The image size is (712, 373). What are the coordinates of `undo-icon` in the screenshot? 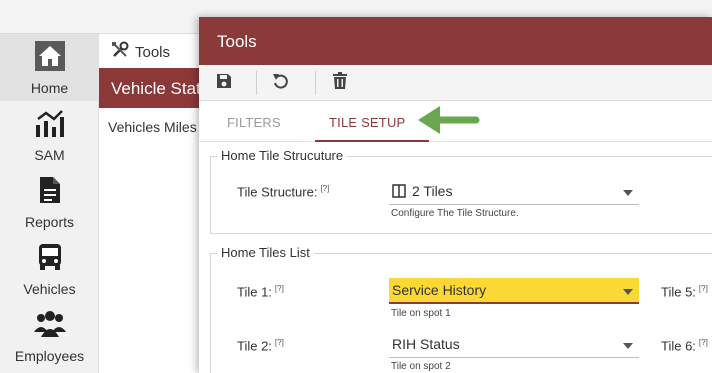 It's located at (281, 83).